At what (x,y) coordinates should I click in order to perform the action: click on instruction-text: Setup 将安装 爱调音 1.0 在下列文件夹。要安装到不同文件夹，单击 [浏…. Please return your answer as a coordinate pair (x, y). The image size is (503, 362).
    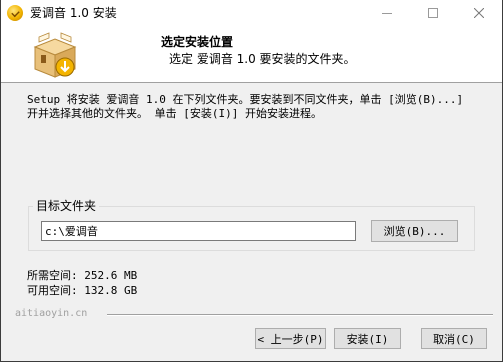
    Looking at the image, I should click on (245, 106).